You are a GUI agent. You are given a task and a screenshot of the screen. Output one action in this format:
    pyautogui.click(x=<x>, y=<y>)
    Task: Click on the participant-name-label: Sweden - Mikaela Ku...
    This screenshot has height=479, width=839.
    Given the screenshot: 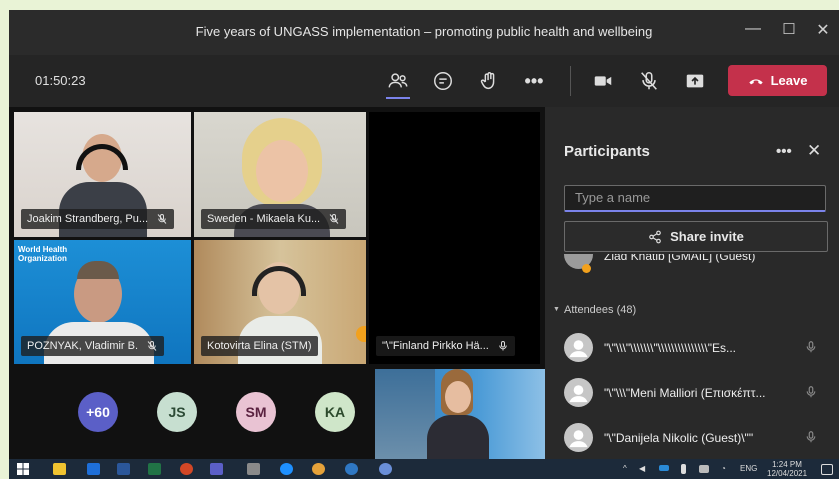 What is the action you would take?
    pyautogui.click(x=274, y=219)
    